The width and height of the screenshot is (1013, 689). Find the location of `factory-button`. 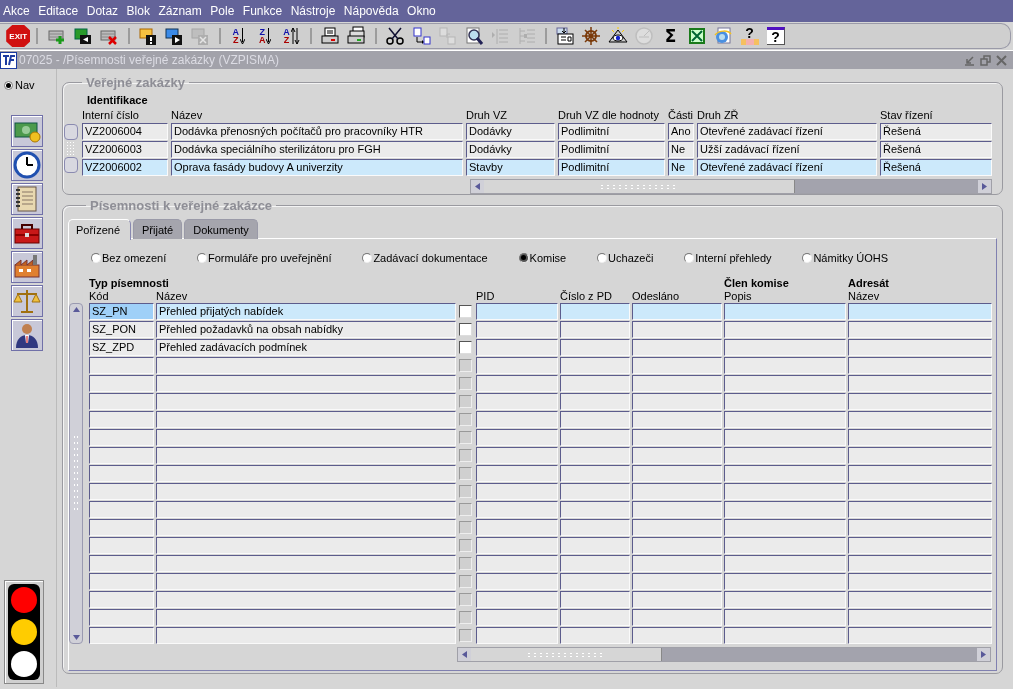

factory-button is located at coordinates (27, 267).